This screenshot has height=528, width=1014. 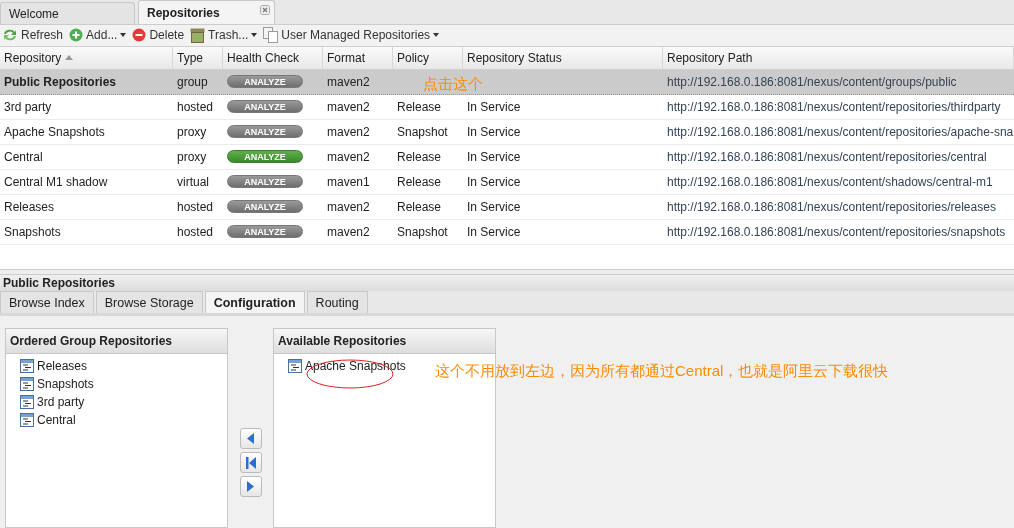 I want to click on tab: Welcome, so click(x=67, y=13).